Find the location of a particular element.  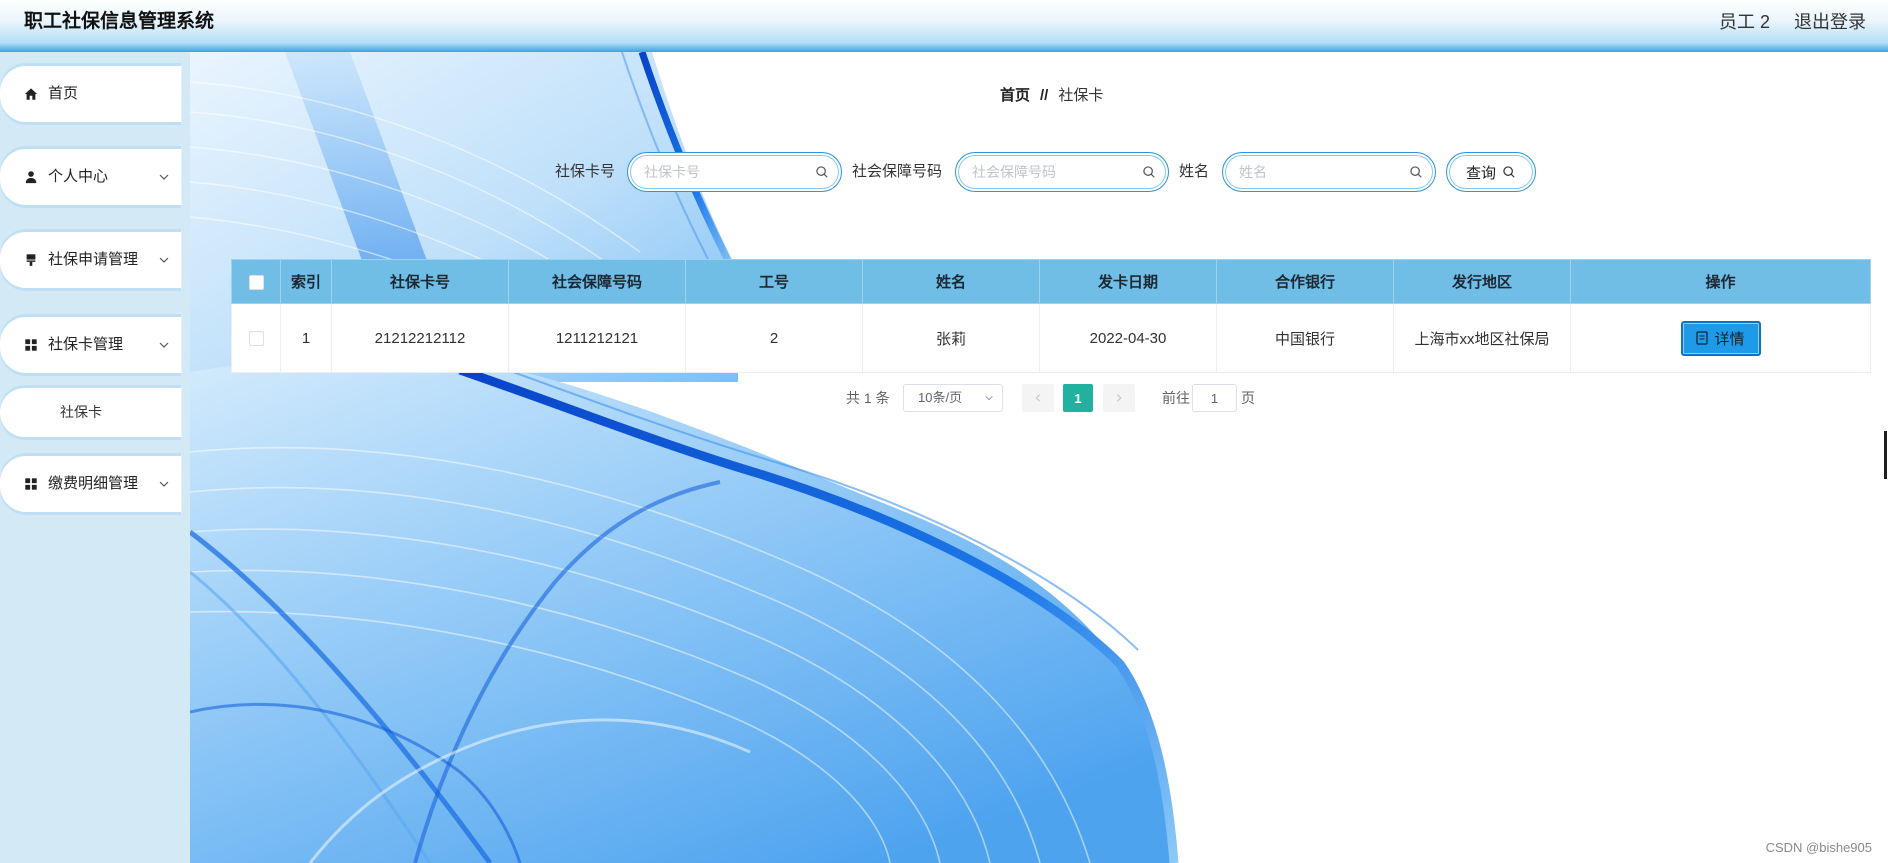

page-size-select: 10条/页 is located at coordinates (953, 398).